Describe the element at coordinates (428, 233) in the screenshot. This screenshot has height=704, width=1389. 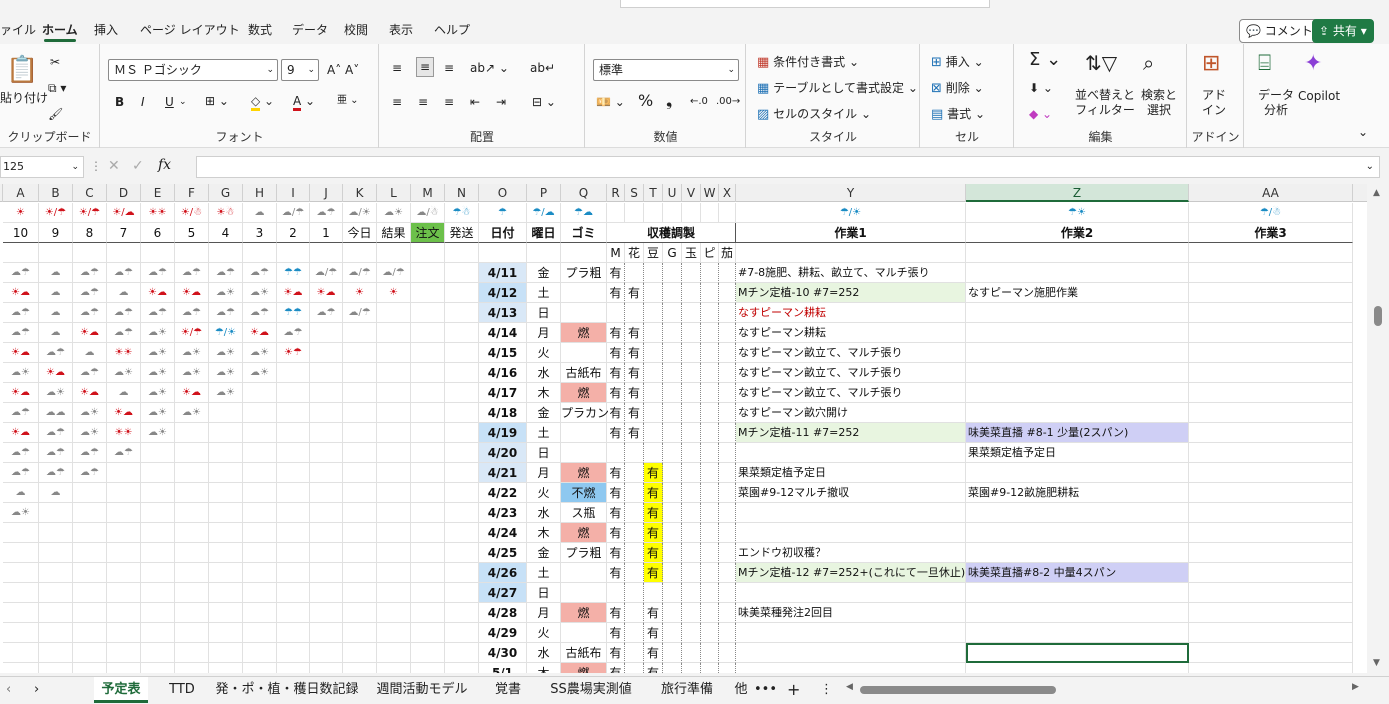
I see `header-cell: 注文` at that location.